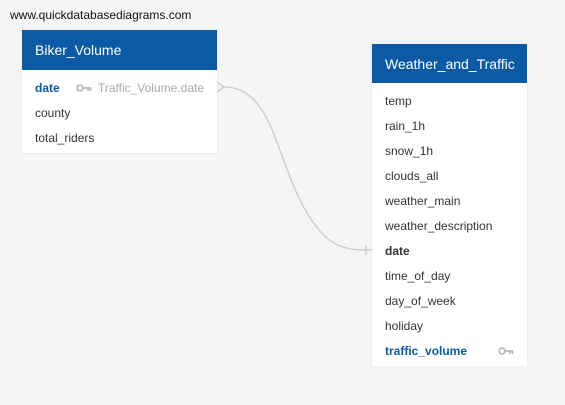  Describe the element at coordinates (405, 125) in the screenshot. I see `column-name: rain_1h` at that location.